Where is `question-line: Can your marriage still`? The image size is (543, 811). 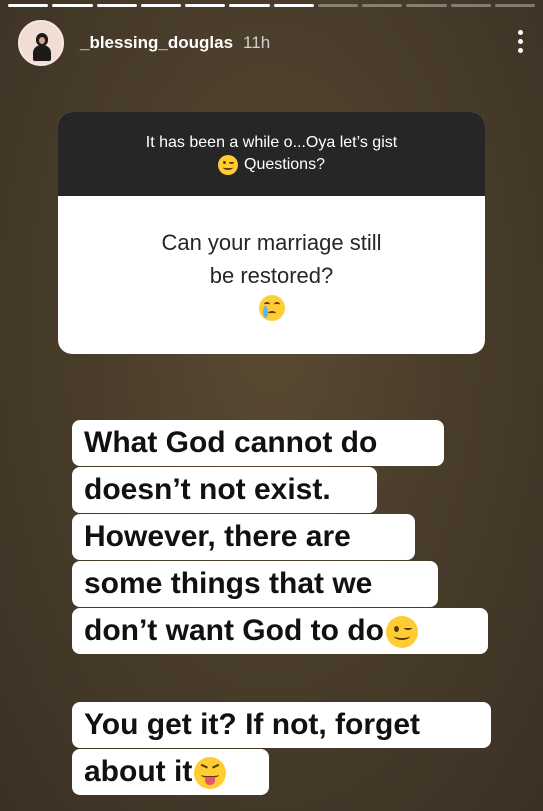
question-line: Can your marriage still is located at coordinates (271, 242).